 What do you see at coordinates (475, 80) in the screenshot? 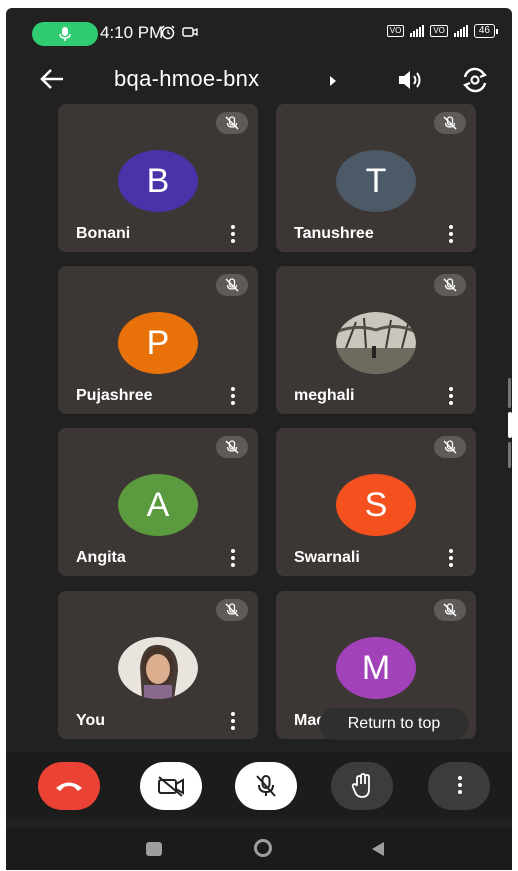
I see `flip-camera-icon` at bounding box center [475, 80].